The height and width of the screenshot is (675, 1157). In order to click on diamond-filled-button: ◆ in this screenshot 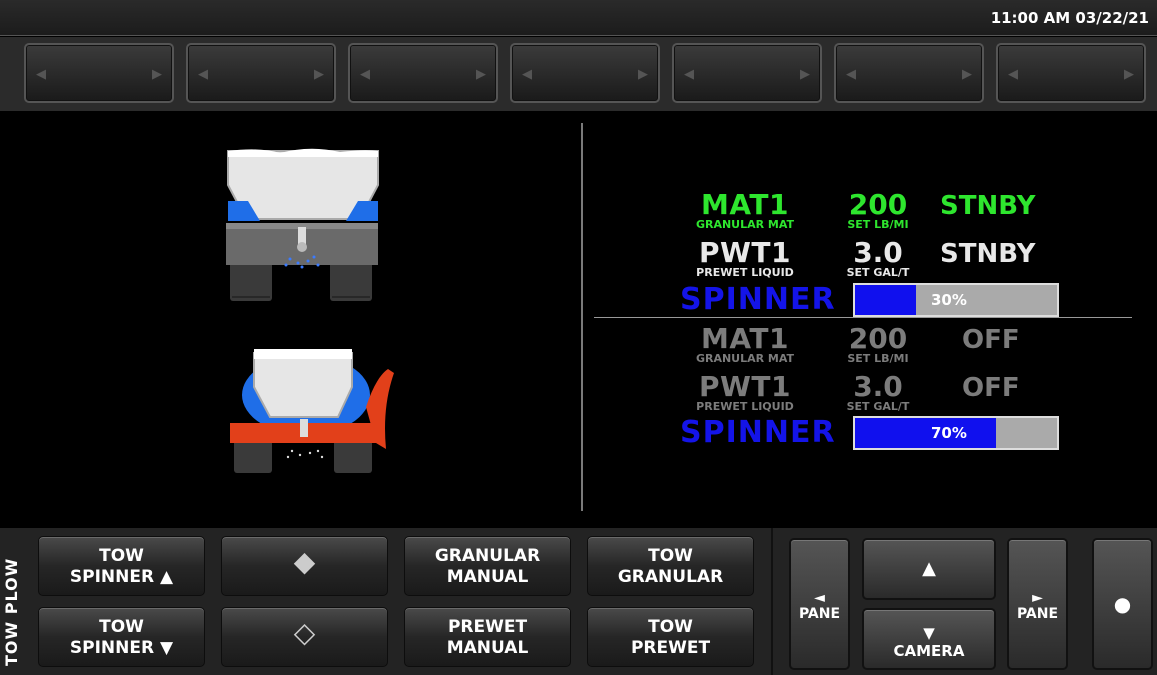, I will do `click(304, 566)`.